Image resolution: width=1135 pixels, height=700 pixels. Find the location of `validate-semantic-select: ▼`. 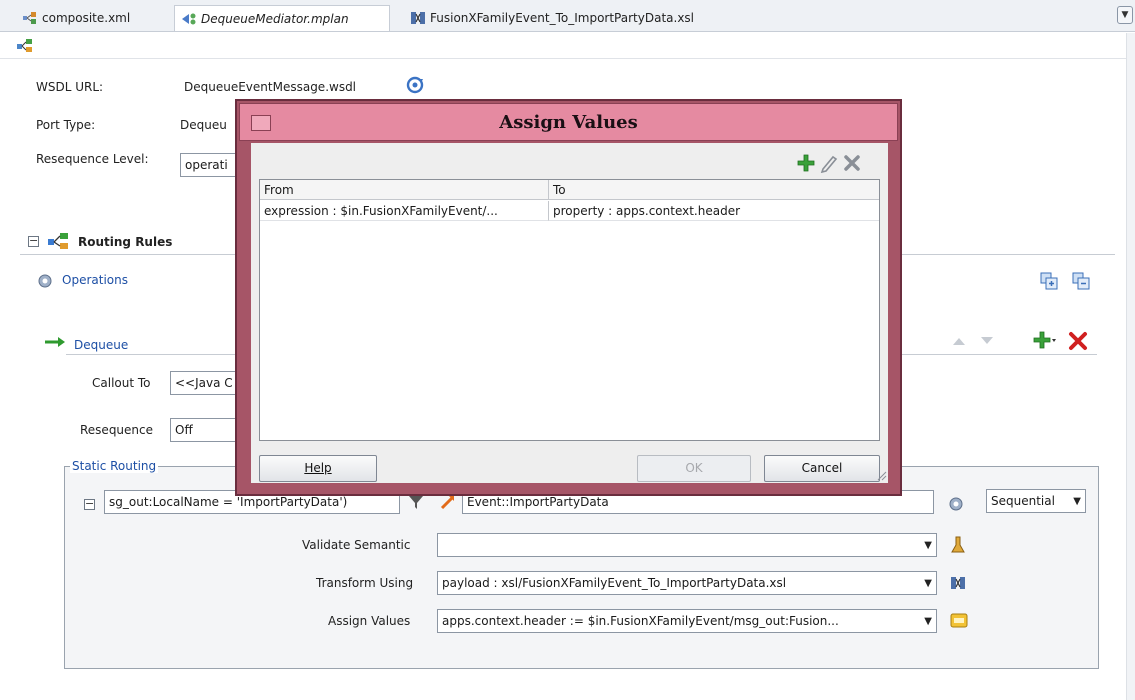

validate-semantic-select: ▼ is located at coordinates (687, 545).